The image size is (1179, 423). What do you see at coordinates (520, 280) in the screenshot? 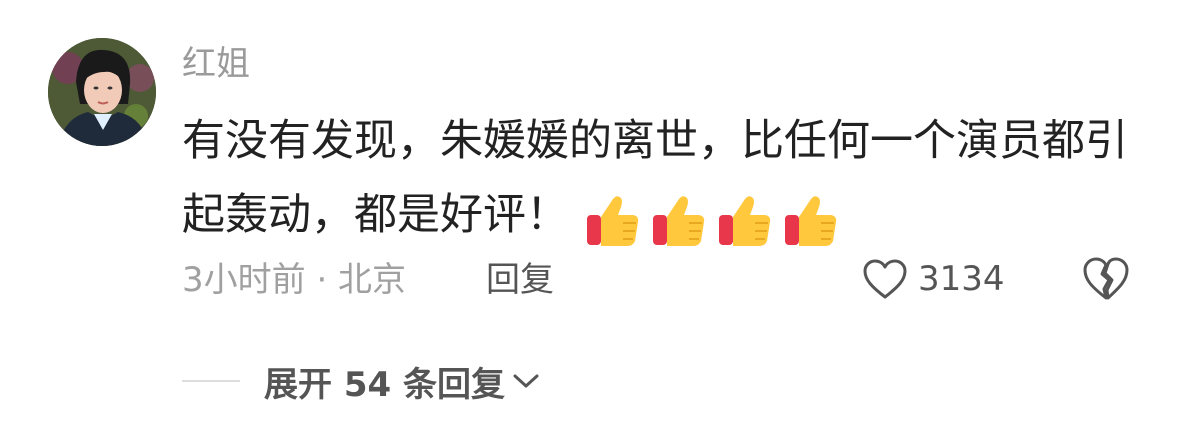
I see `reply-button: 回复` at bounding box center [520, 280].